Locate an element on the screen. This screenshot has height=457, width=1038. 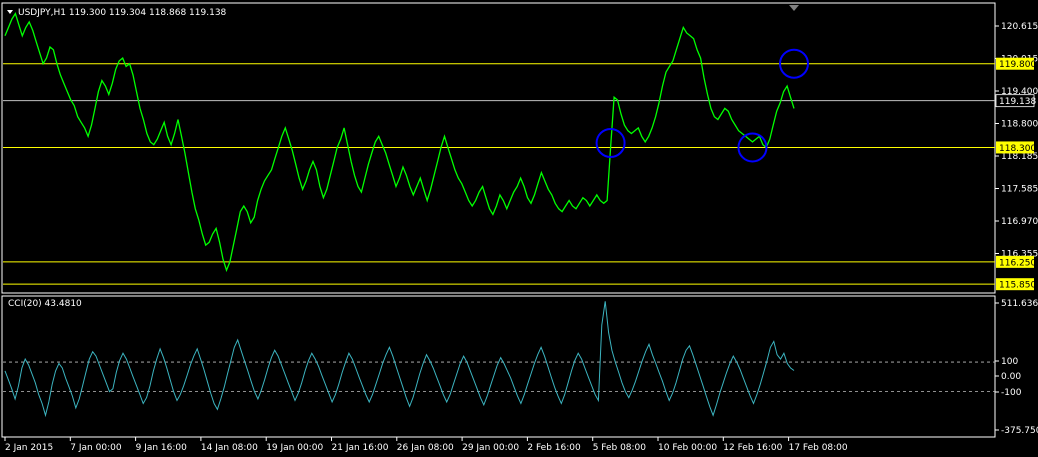
cci-tick-label: 0.00 is located at coordinates (1011, 377).